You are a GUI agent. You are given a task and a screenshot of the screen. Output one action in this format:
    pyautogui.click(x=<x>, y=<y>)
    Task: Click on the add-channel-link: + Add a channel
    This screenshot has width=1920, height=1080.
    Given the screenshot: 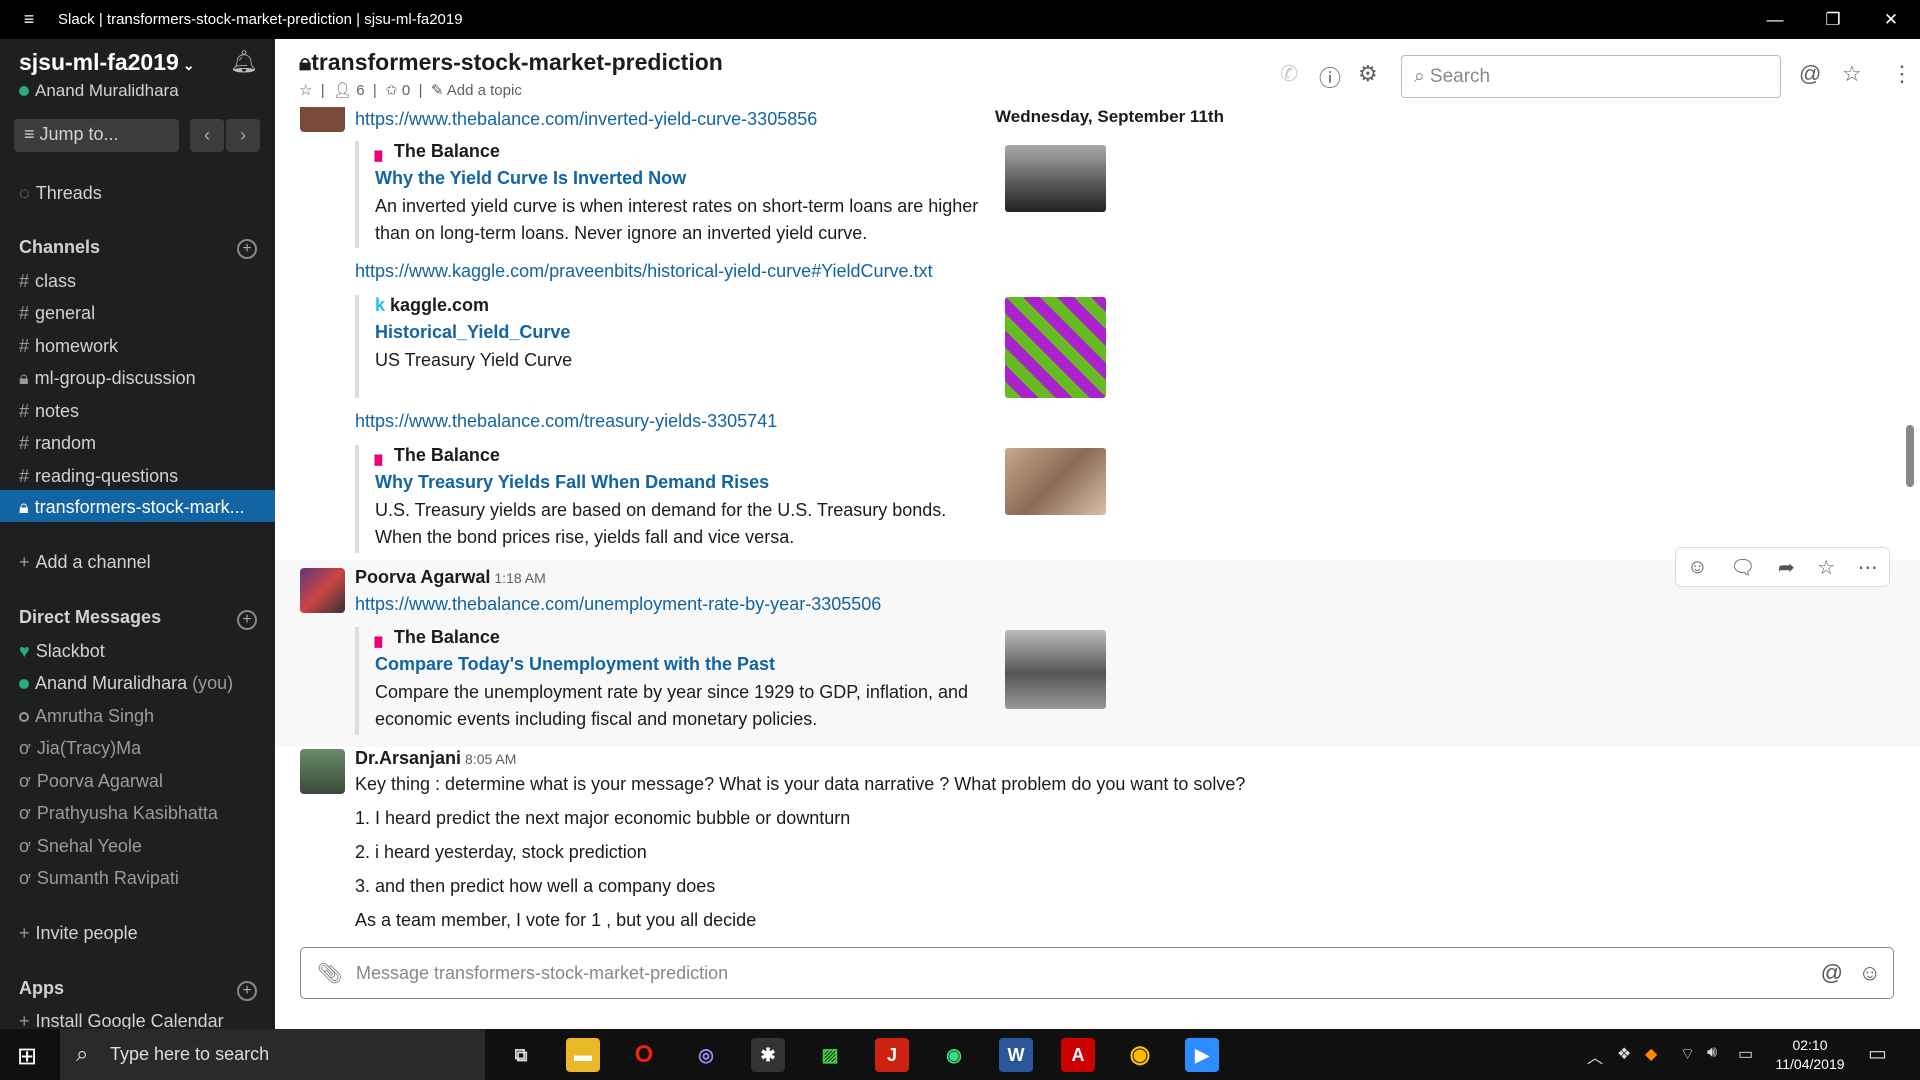 What is the action you would take?
    pyautogui.click(x=85, y=562)
    